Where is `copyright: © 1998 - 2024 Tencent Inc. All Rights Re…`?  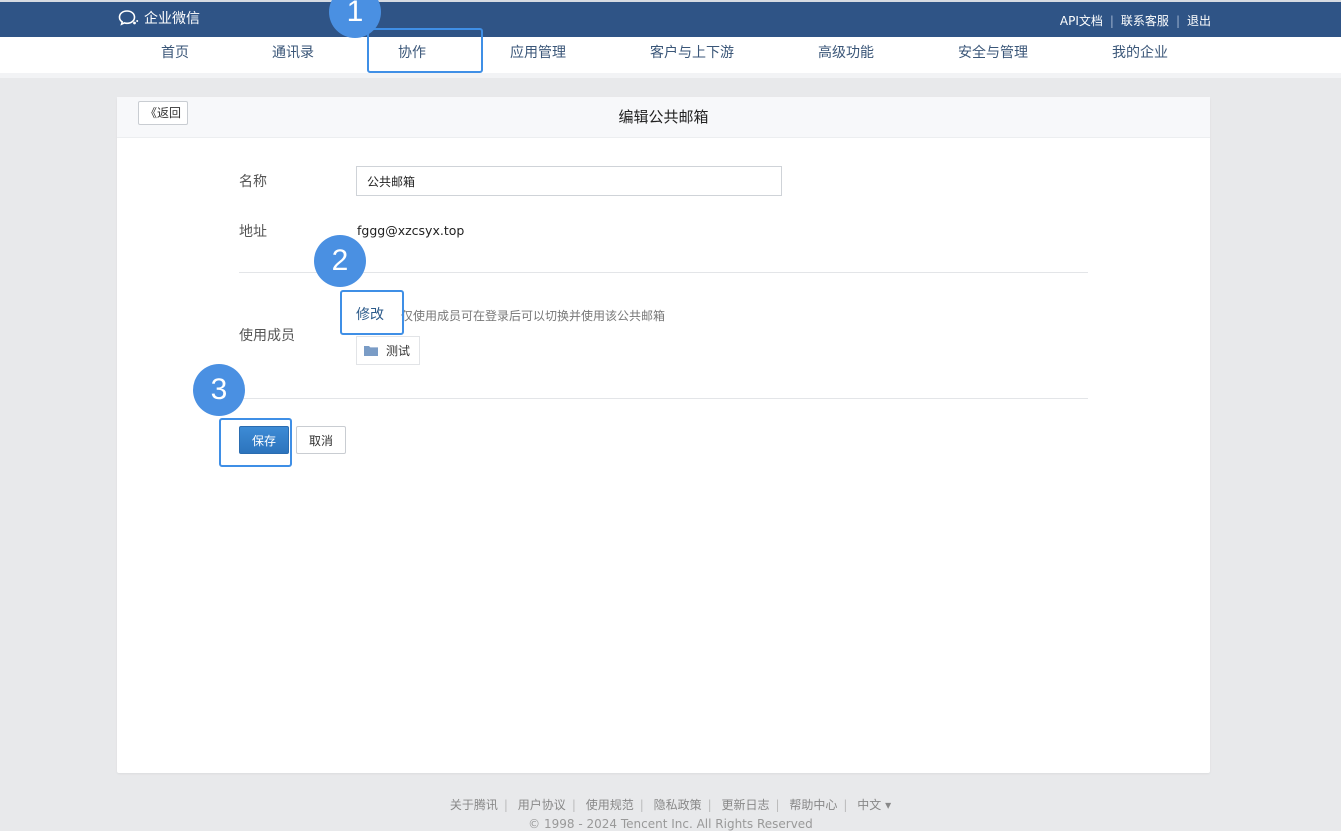
copyright: © 1998 - 2024 Tencent Inc. All Rights Re… is located at coordinates (670, 824).